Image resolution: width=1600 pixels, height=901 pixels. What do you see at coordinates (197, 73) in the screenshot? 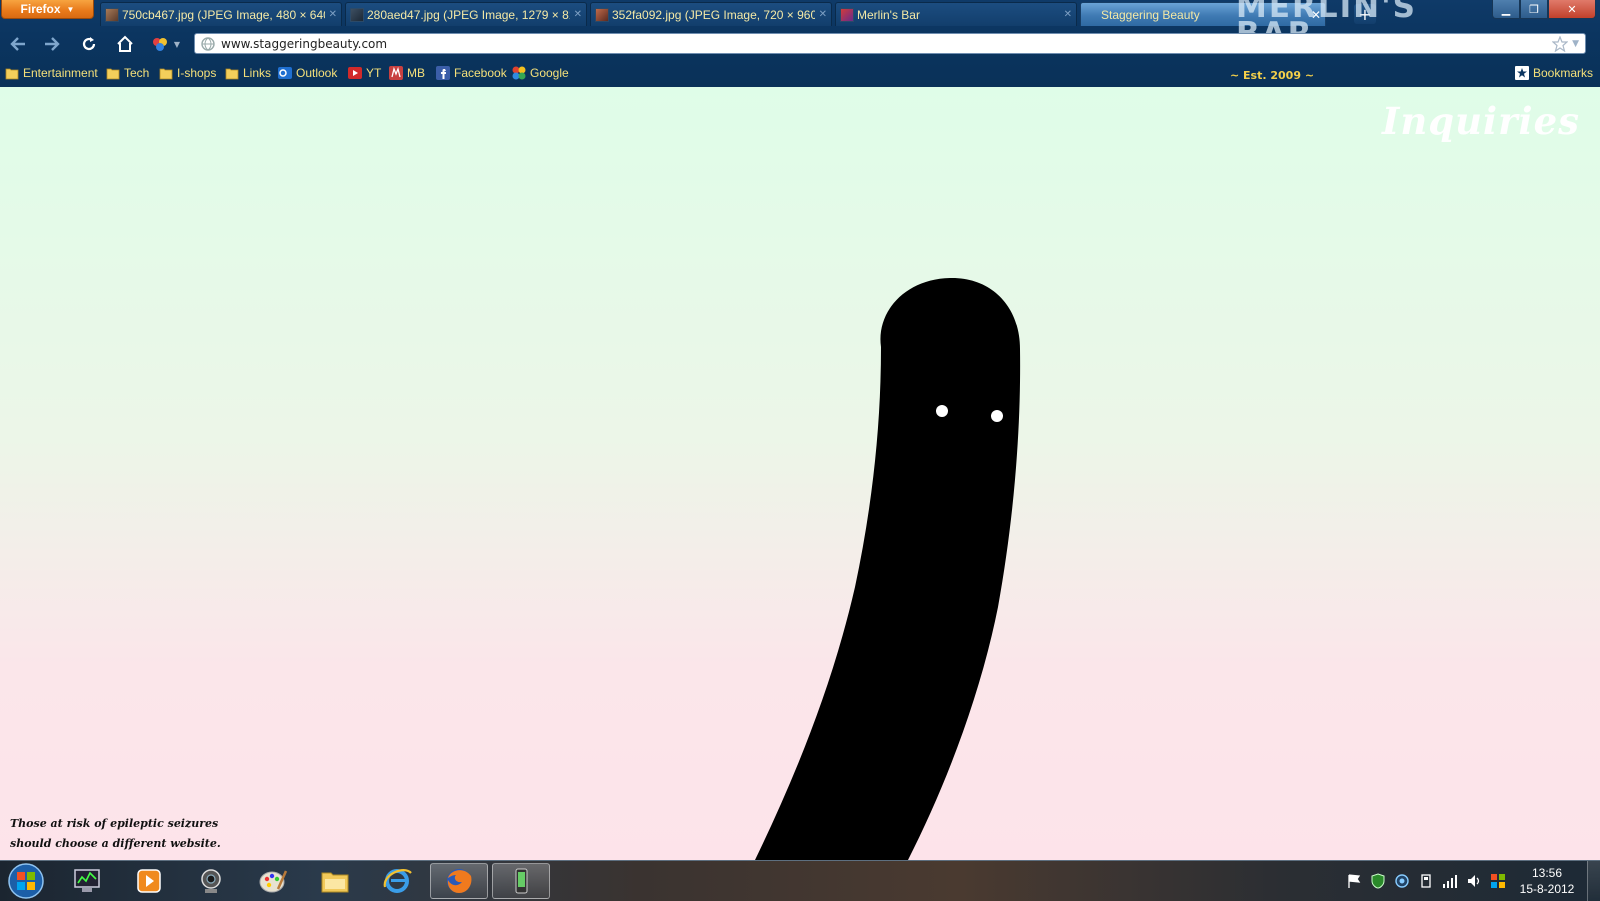
I see `bookmark-label: I-shops` at bounding box center [197, 73].